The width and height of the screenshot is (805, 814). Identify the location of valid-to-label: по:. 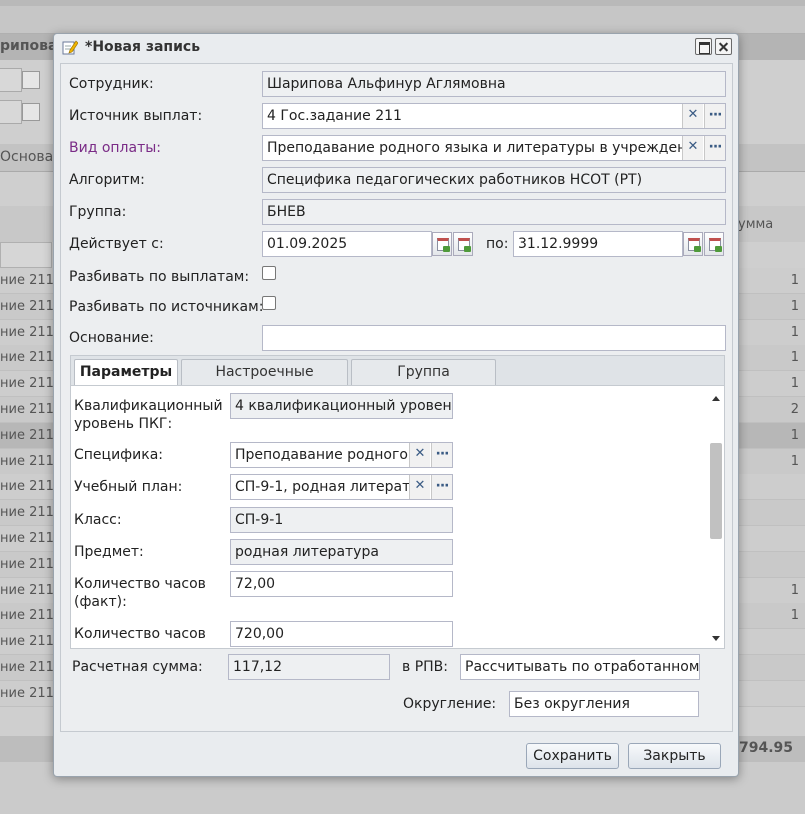
(497, 244).